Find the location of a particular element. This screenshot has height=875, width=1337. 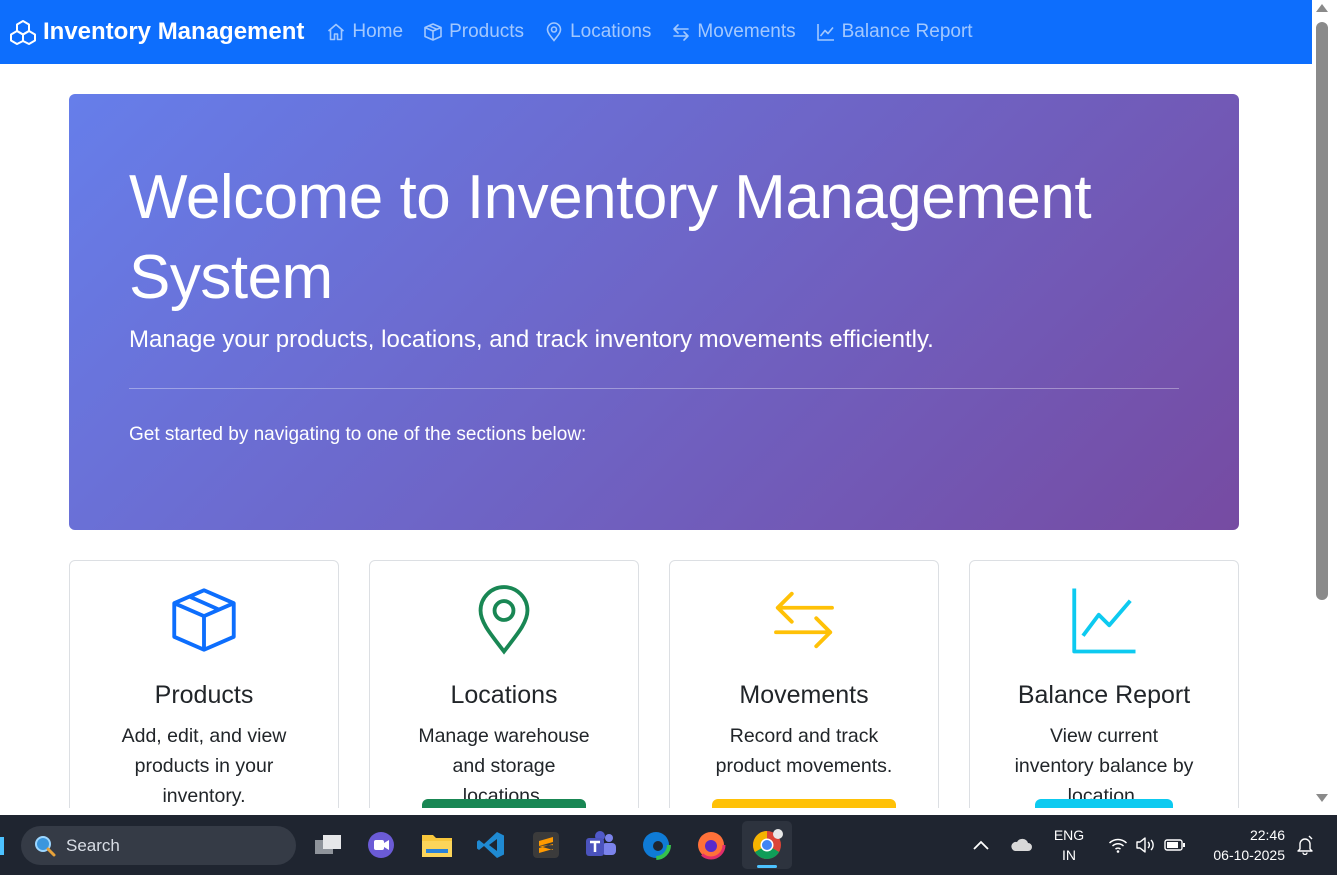

meet-app-icon is located at coordinates (381, 845).